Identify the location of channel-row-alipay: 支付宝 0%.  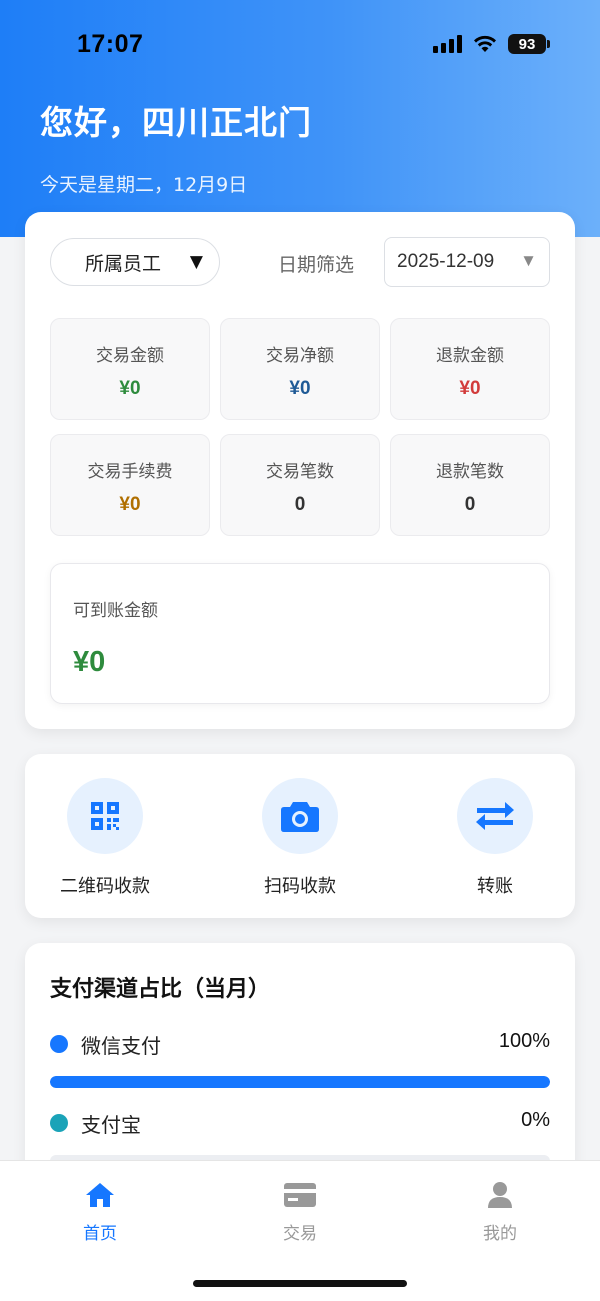
(300, 1122).